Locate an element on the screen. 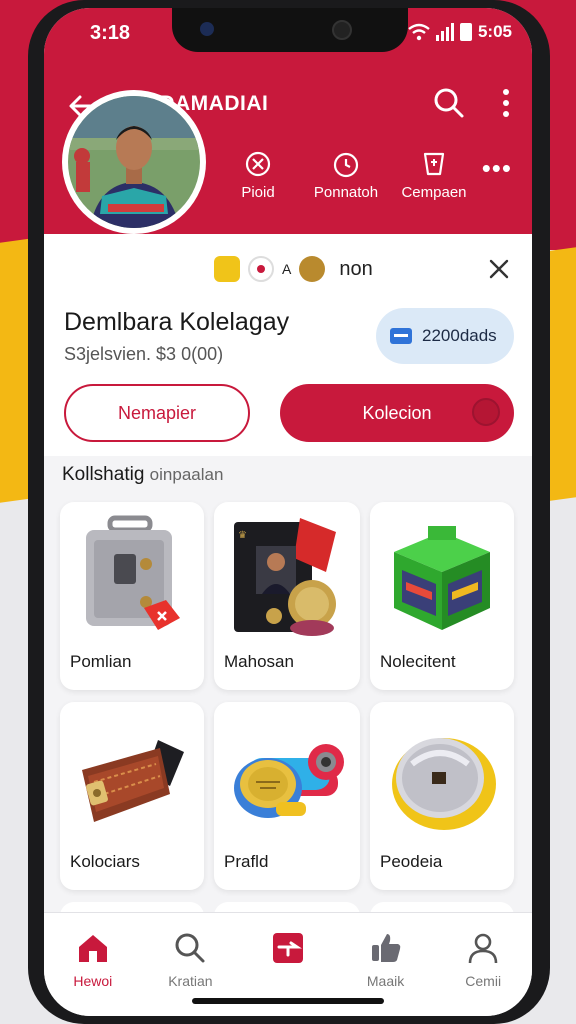 This screenshot has height=1024, width=576. more-dots-icon: ••• is located at coordinates (497, 168).